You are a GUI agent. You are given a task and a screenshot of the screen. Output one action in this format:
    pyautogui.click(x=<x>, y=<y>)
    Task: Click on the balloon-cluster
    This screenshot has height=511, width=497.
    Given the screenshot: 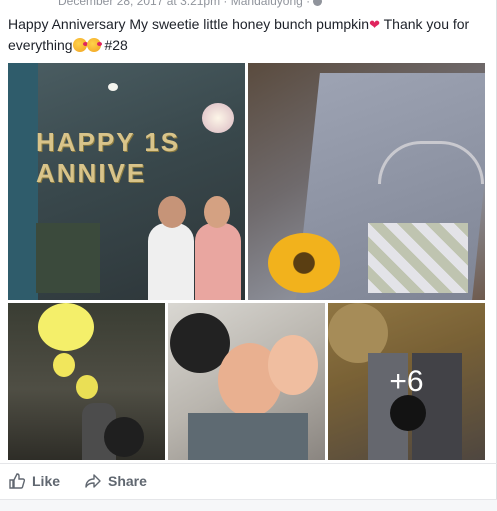 What is the action you would take?
    pyautogui.click(x=66, y=327)
    